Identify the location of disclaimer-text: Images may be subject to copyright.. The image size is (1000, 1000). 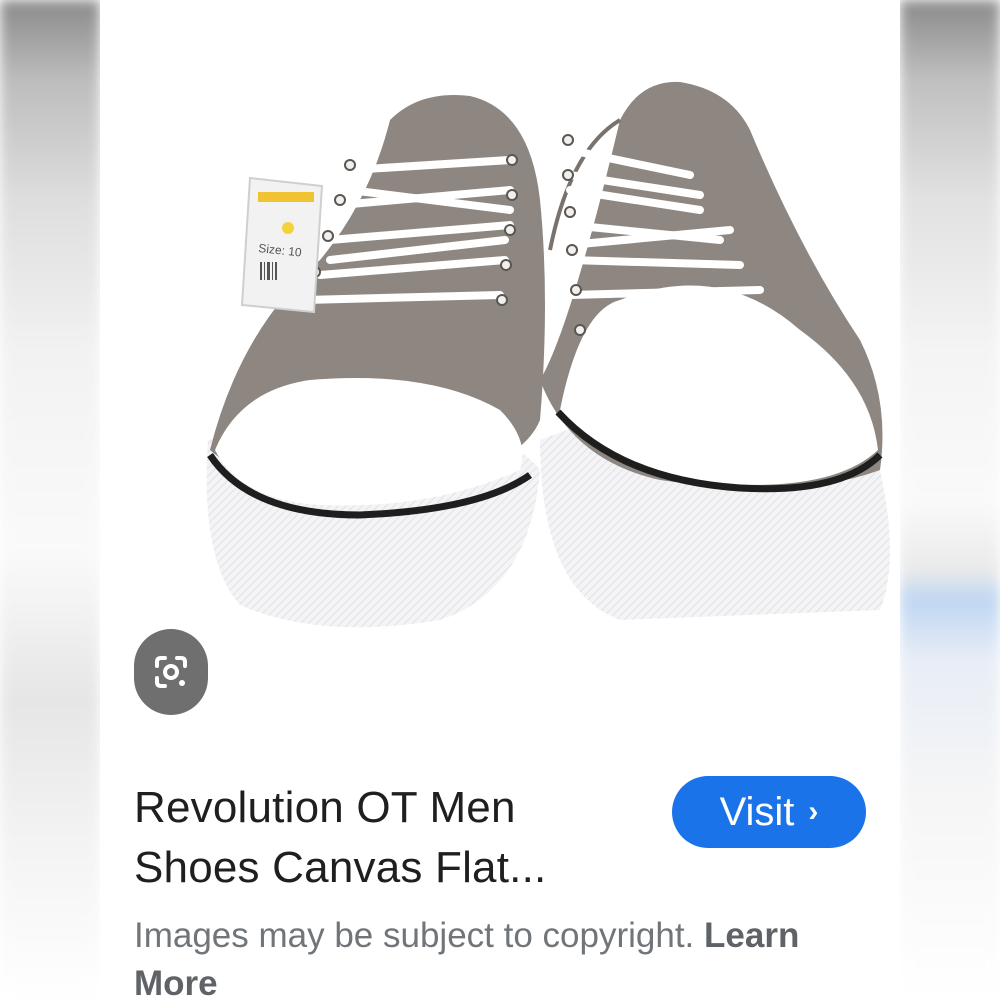
(414, 935).